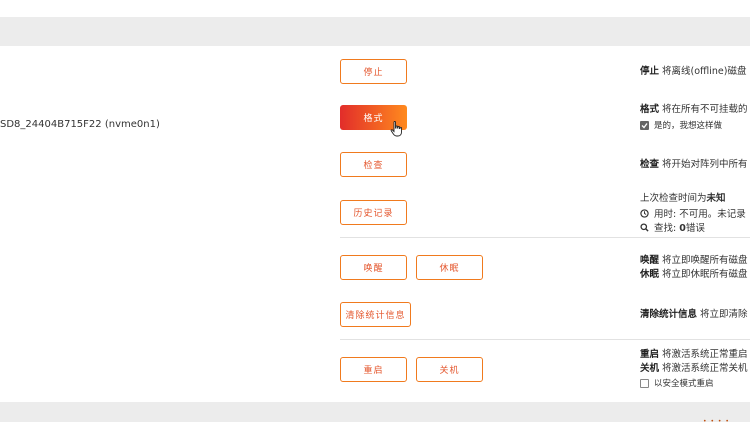 The image size is (750, 425). What do you see at coordinates (449, 369) in the screenshot?
I see `shutdown-button: 关机` at bounding box center [449, 369].